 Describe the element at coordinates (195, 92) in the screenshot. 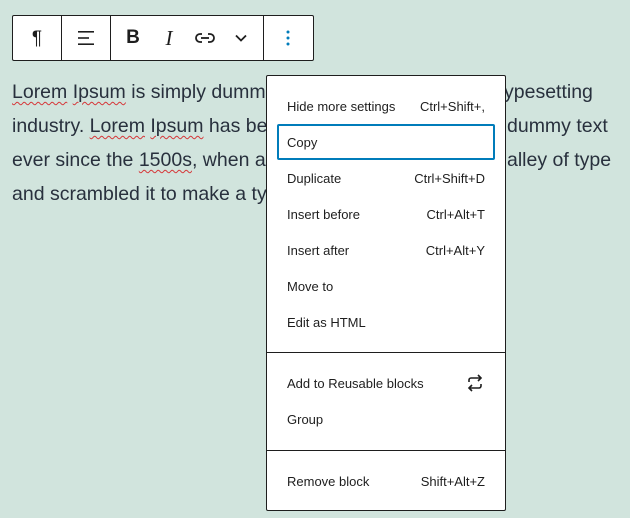

I see `paragraph-text: is simply dumm` at that location.